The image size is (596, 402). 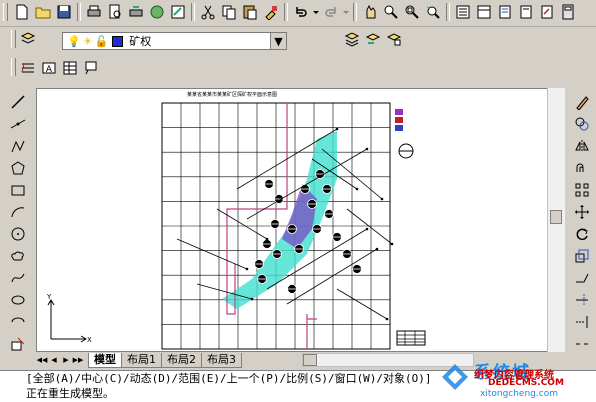 What do you see at coordinates (49, 297) in the screenshot?
I see `ucs-y-label: Y` at bounding box center [49, 297].